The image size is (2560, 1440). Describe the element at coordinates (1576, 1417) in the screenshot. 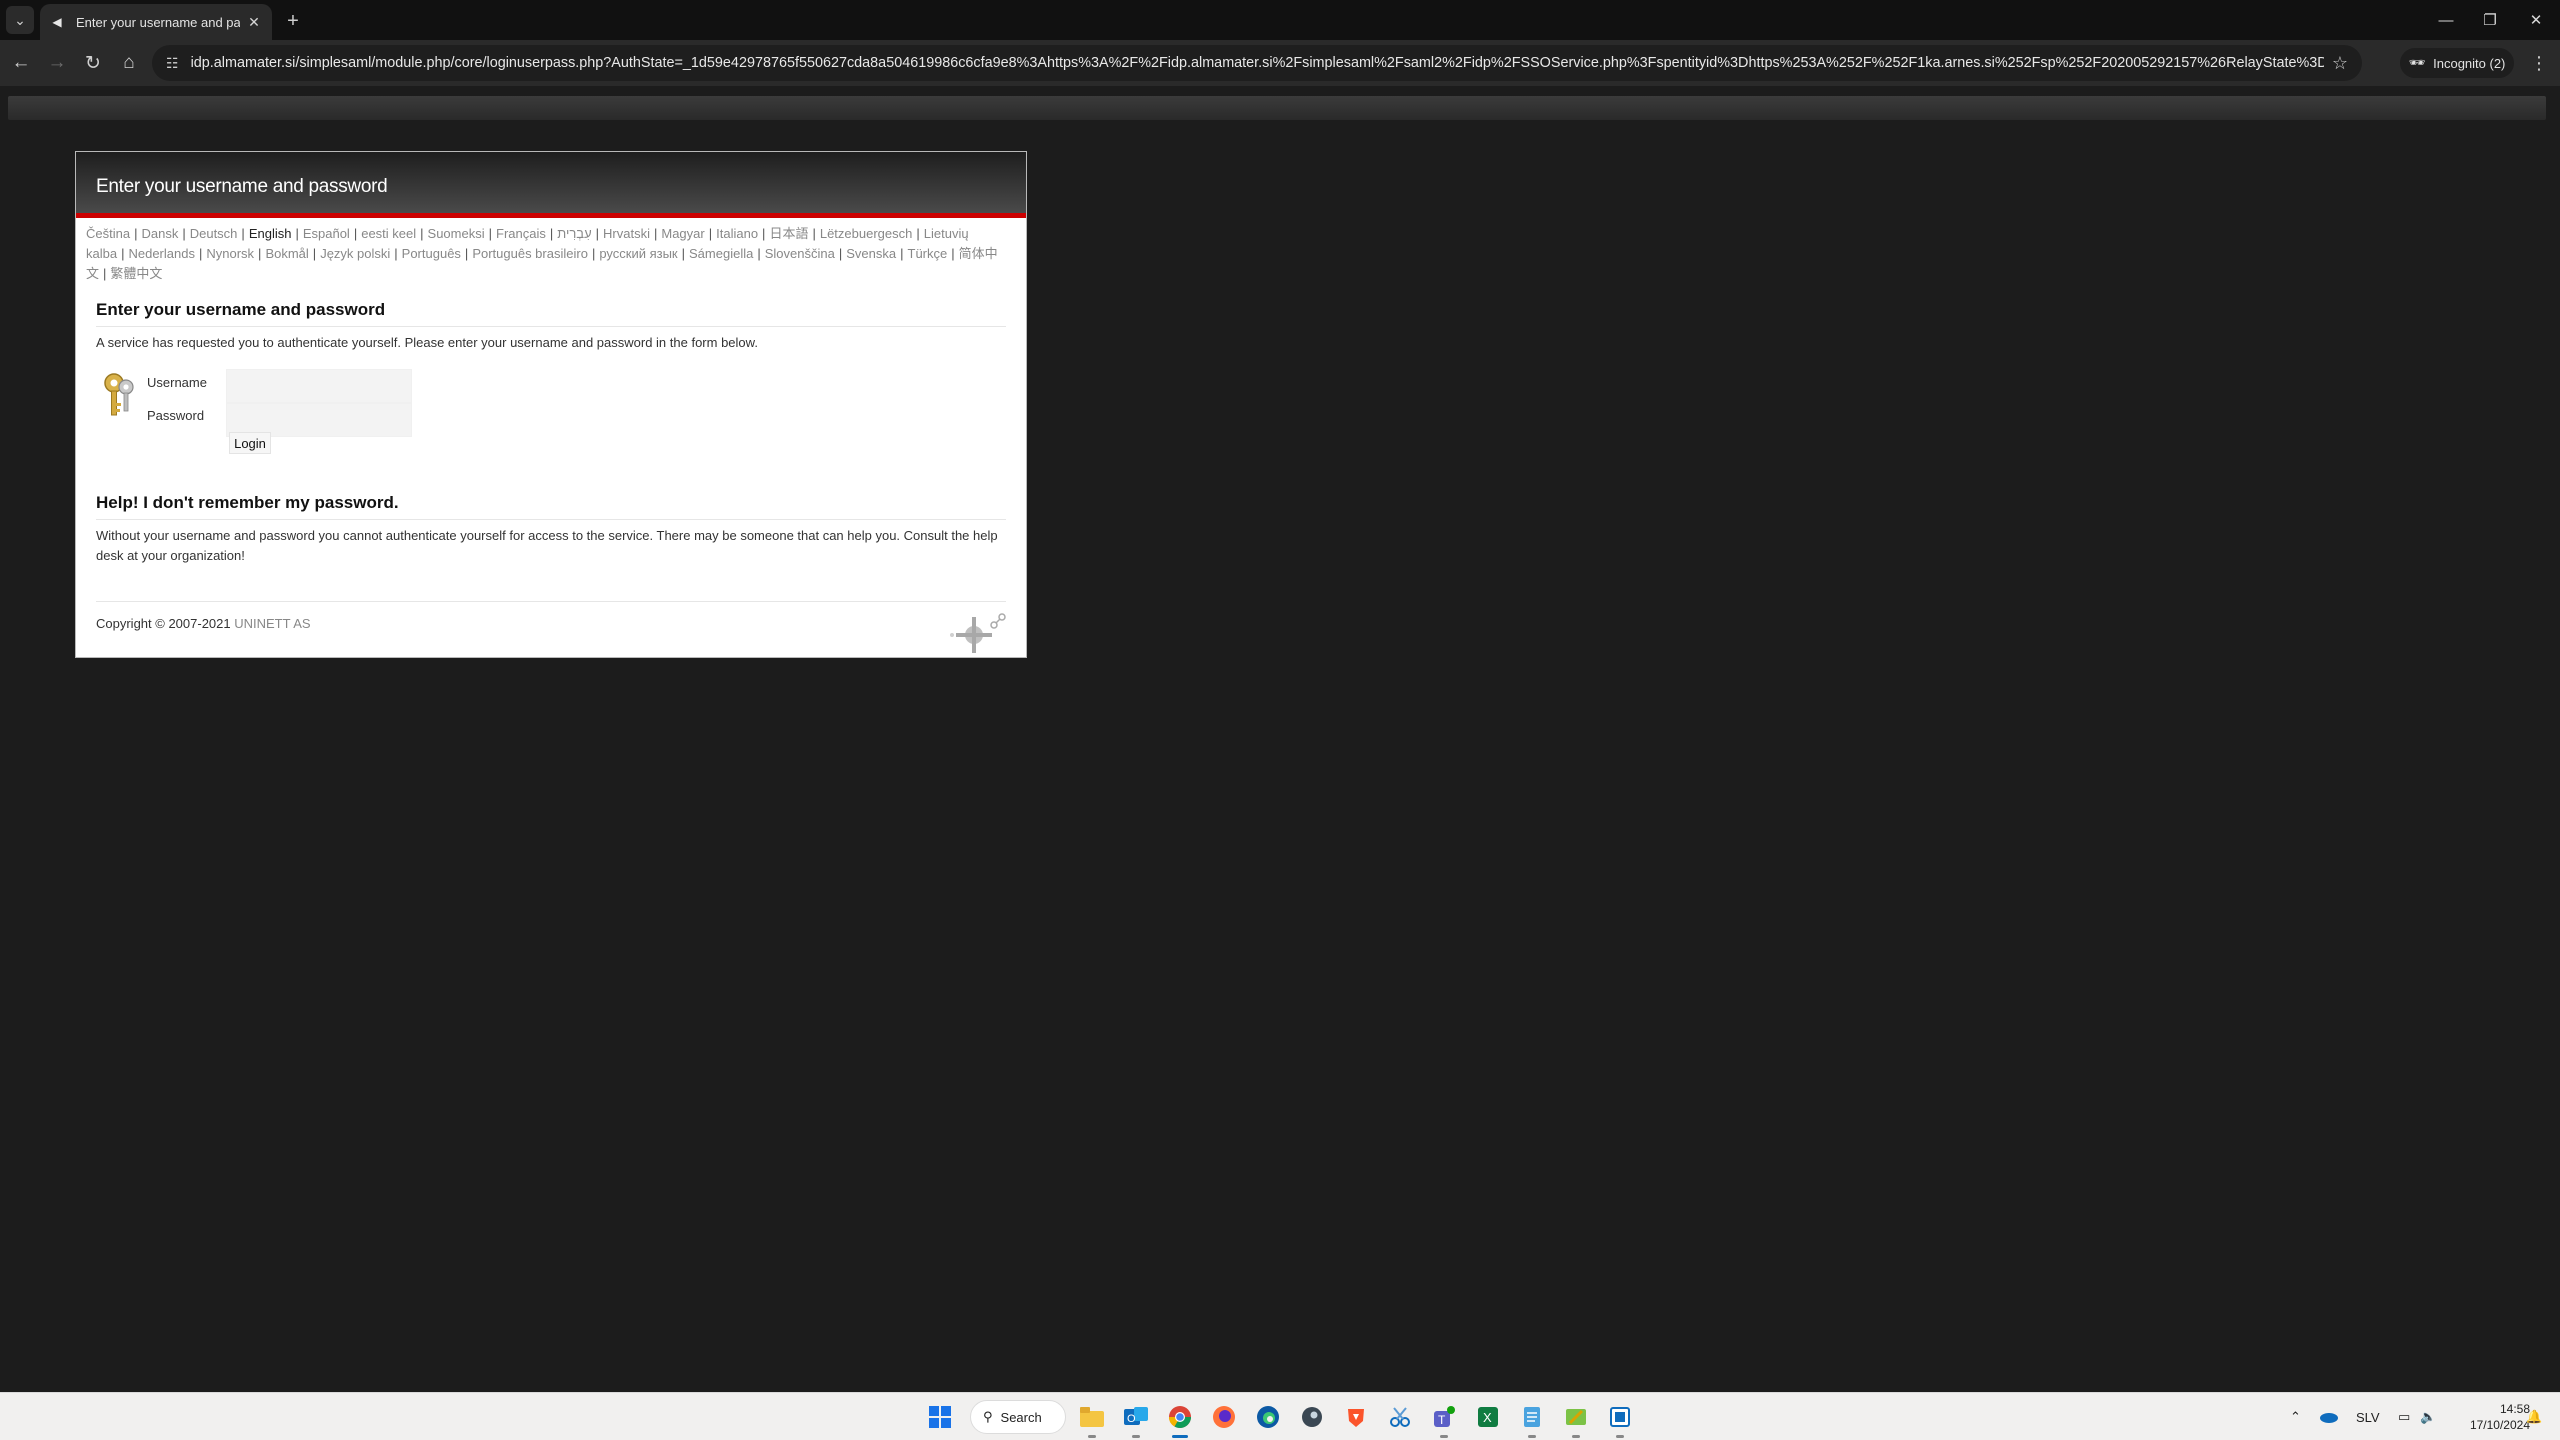

I see `paint-icon` at that location.